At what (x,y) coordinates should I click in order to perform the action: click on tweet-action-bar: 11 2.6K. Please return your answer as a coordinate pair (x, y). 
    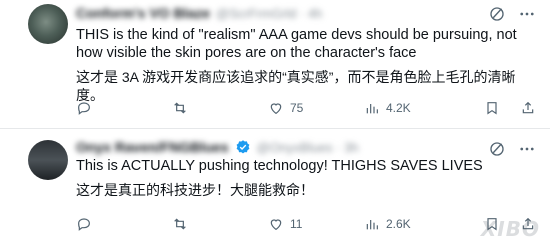
    Looking at the image, I should click on (306, 224).